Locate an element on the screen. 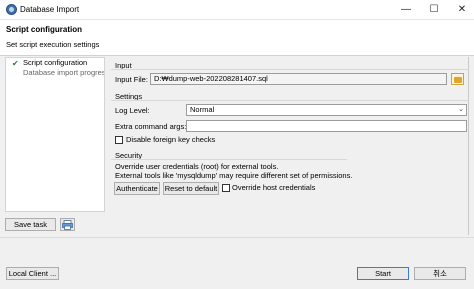 The height and width of the screenshot is (289, 474). close-button: ✕ is located at coordinates (462, 9).